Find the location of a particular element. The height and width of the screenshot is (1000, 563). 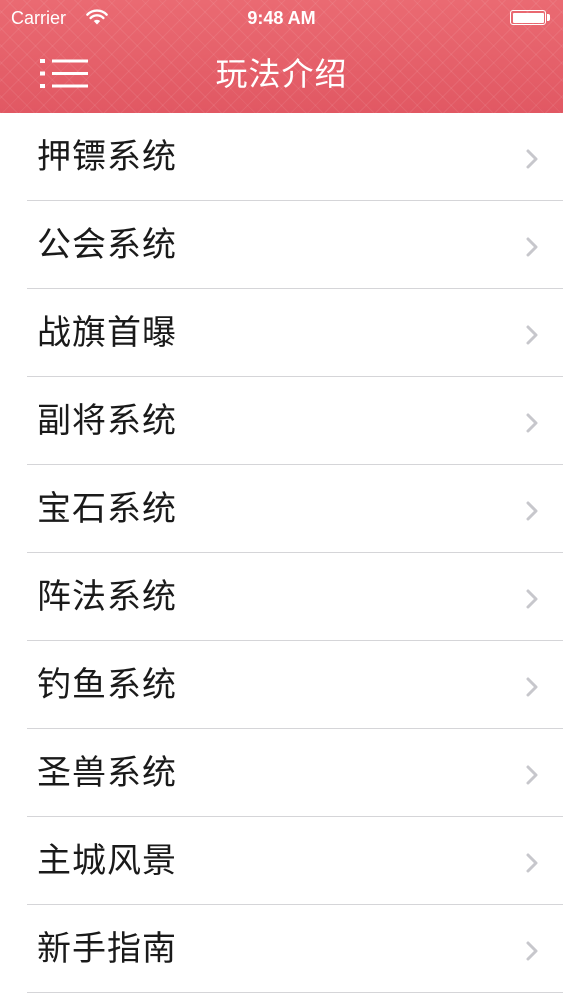

list-item-label: 新手指南 is located at coordinates (107, 949).